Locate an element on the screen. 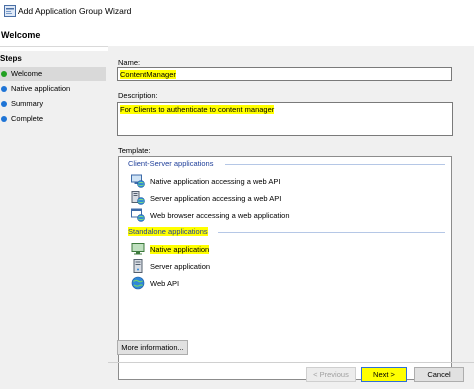 The width and height of the screenshot is (474, 389). step-complete: Complete is located at coordinates (53, 119).